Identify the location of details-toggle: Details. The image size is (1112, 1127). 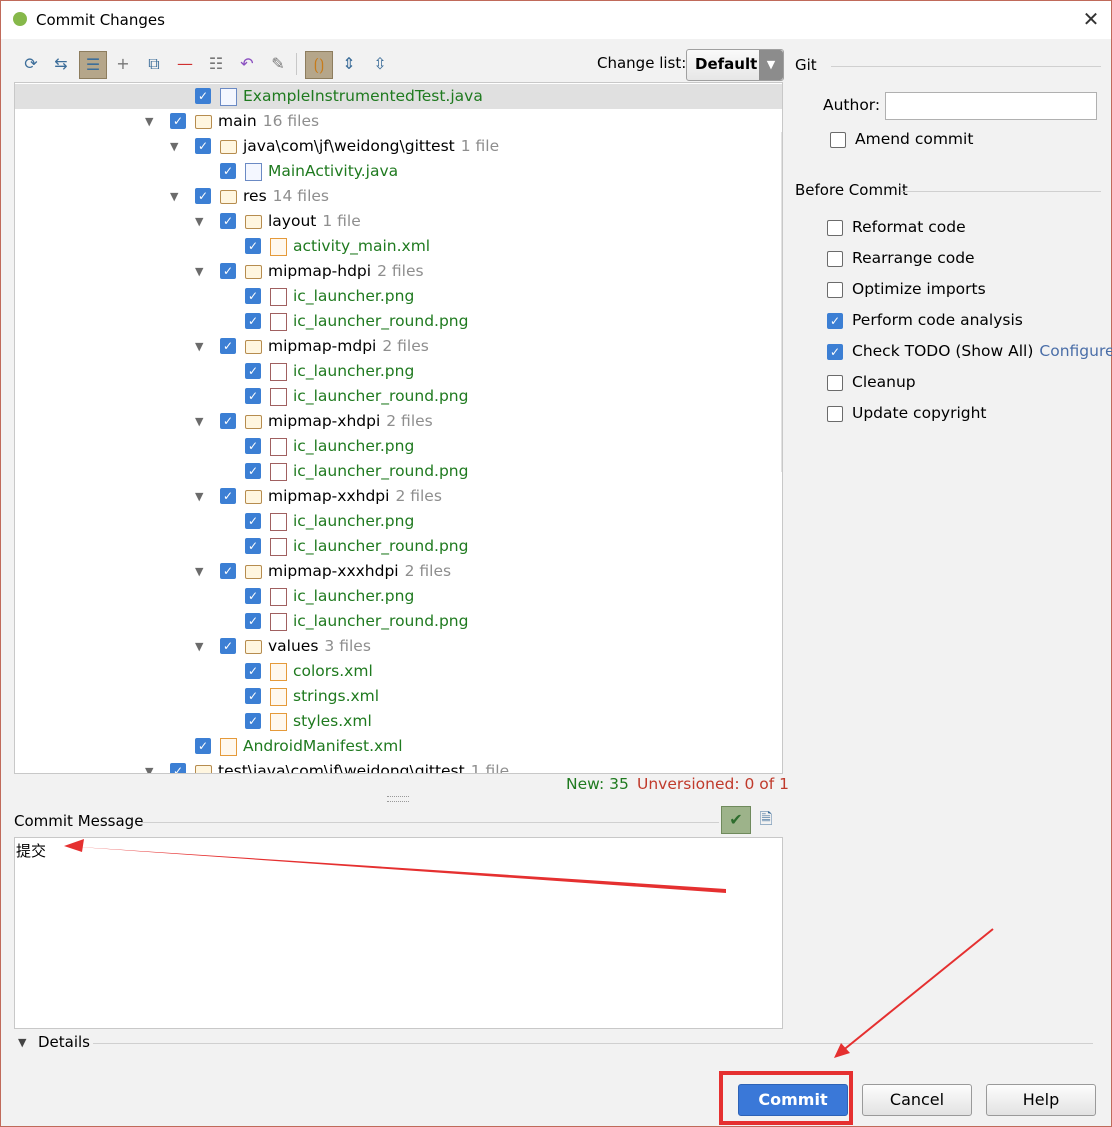
(64, 1042).